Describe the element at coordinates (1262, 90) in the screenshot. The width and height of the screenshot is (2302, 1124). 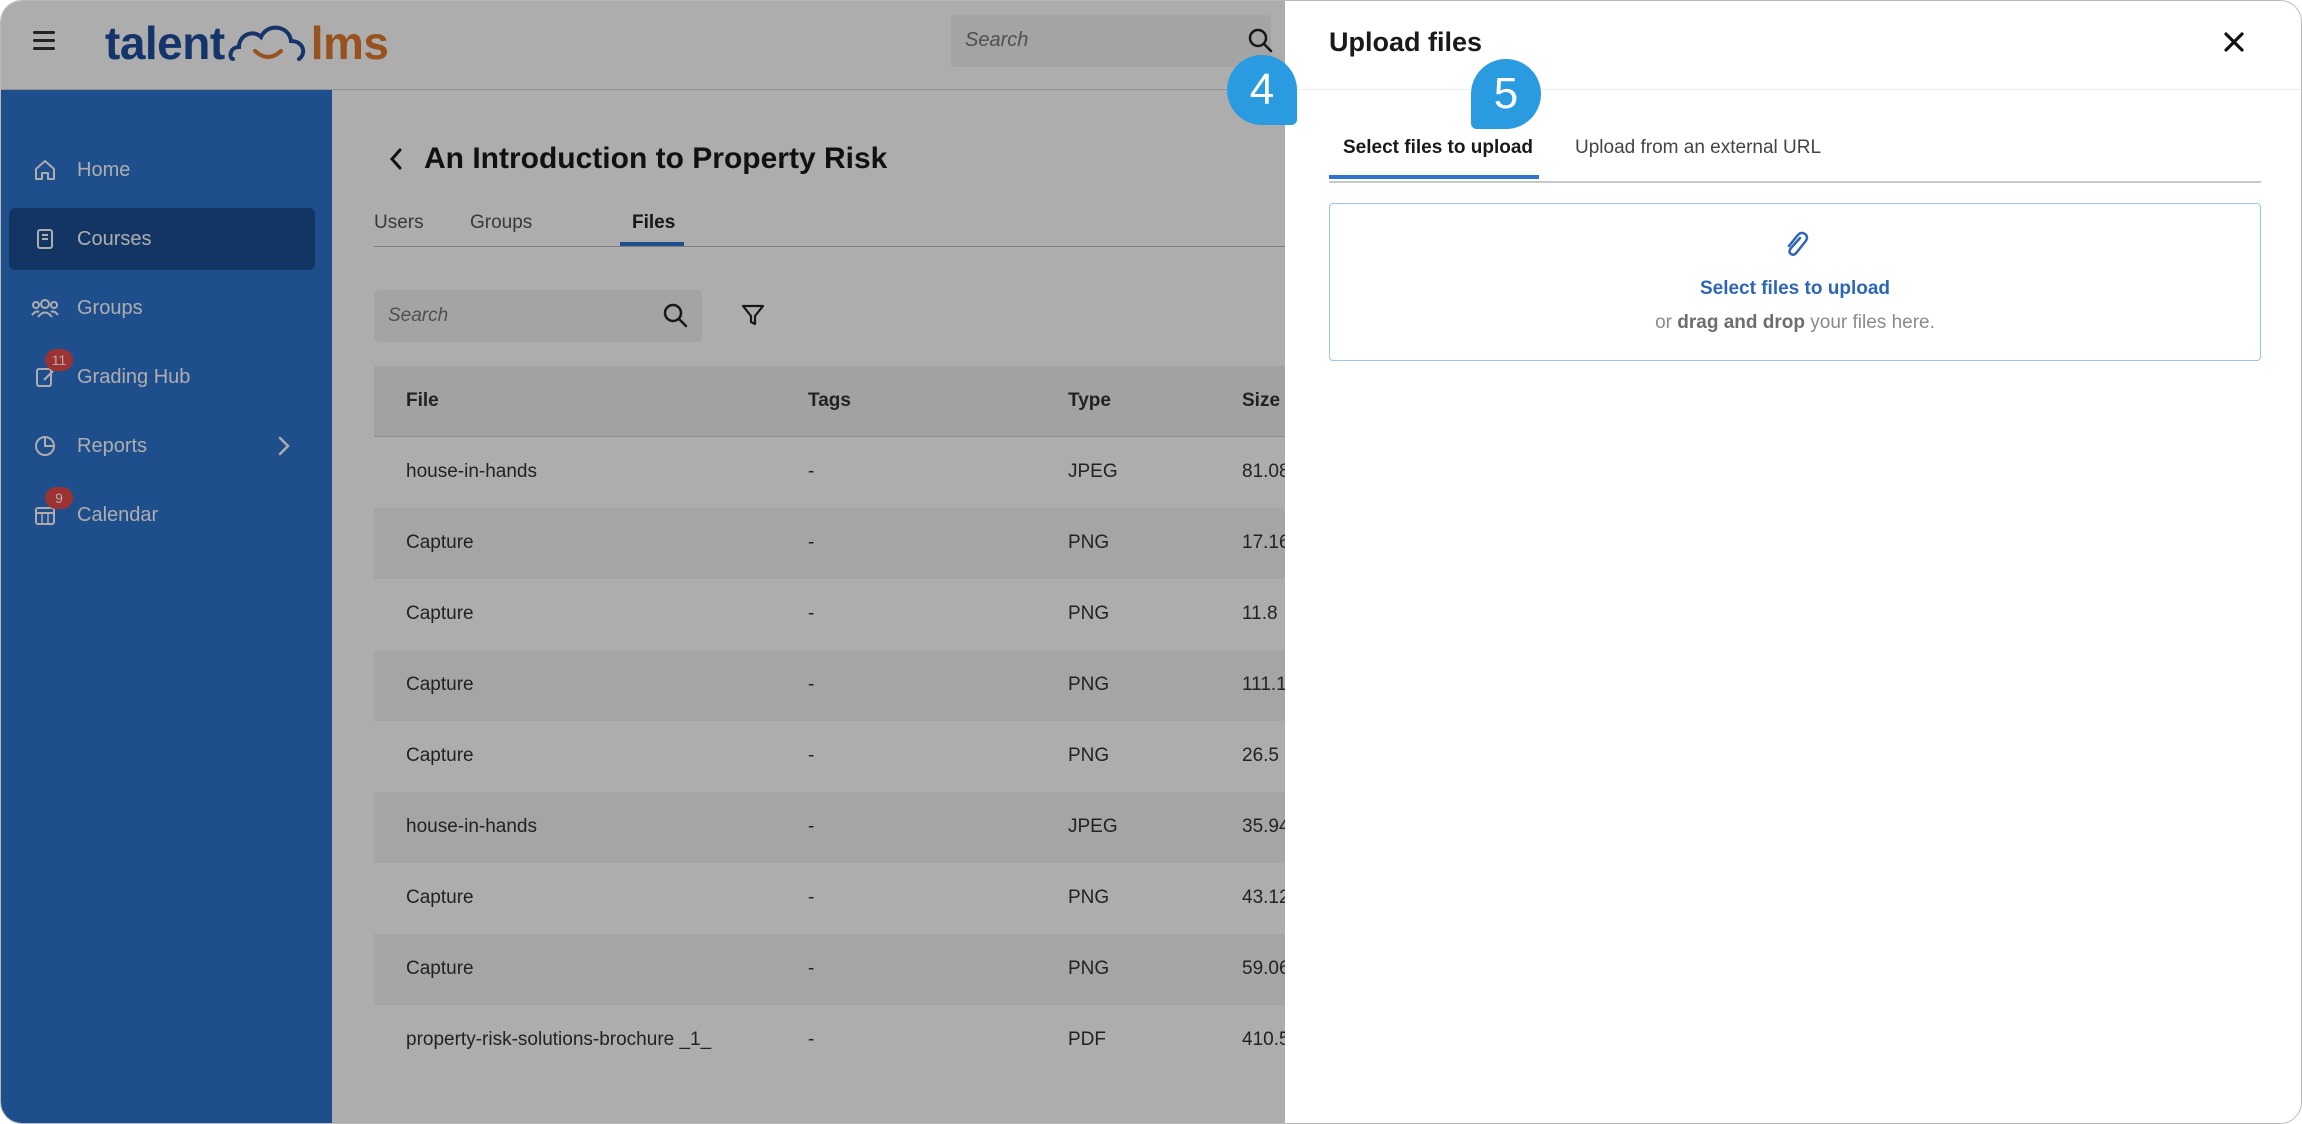
I see `step-callout-4: 4` at that location.